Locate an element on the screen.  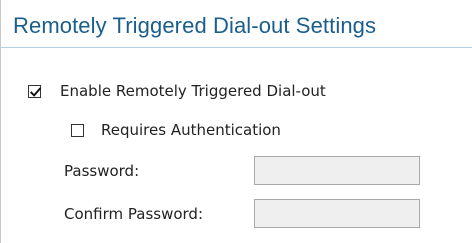
password-label: Password: is located at coordinates (102, 171).